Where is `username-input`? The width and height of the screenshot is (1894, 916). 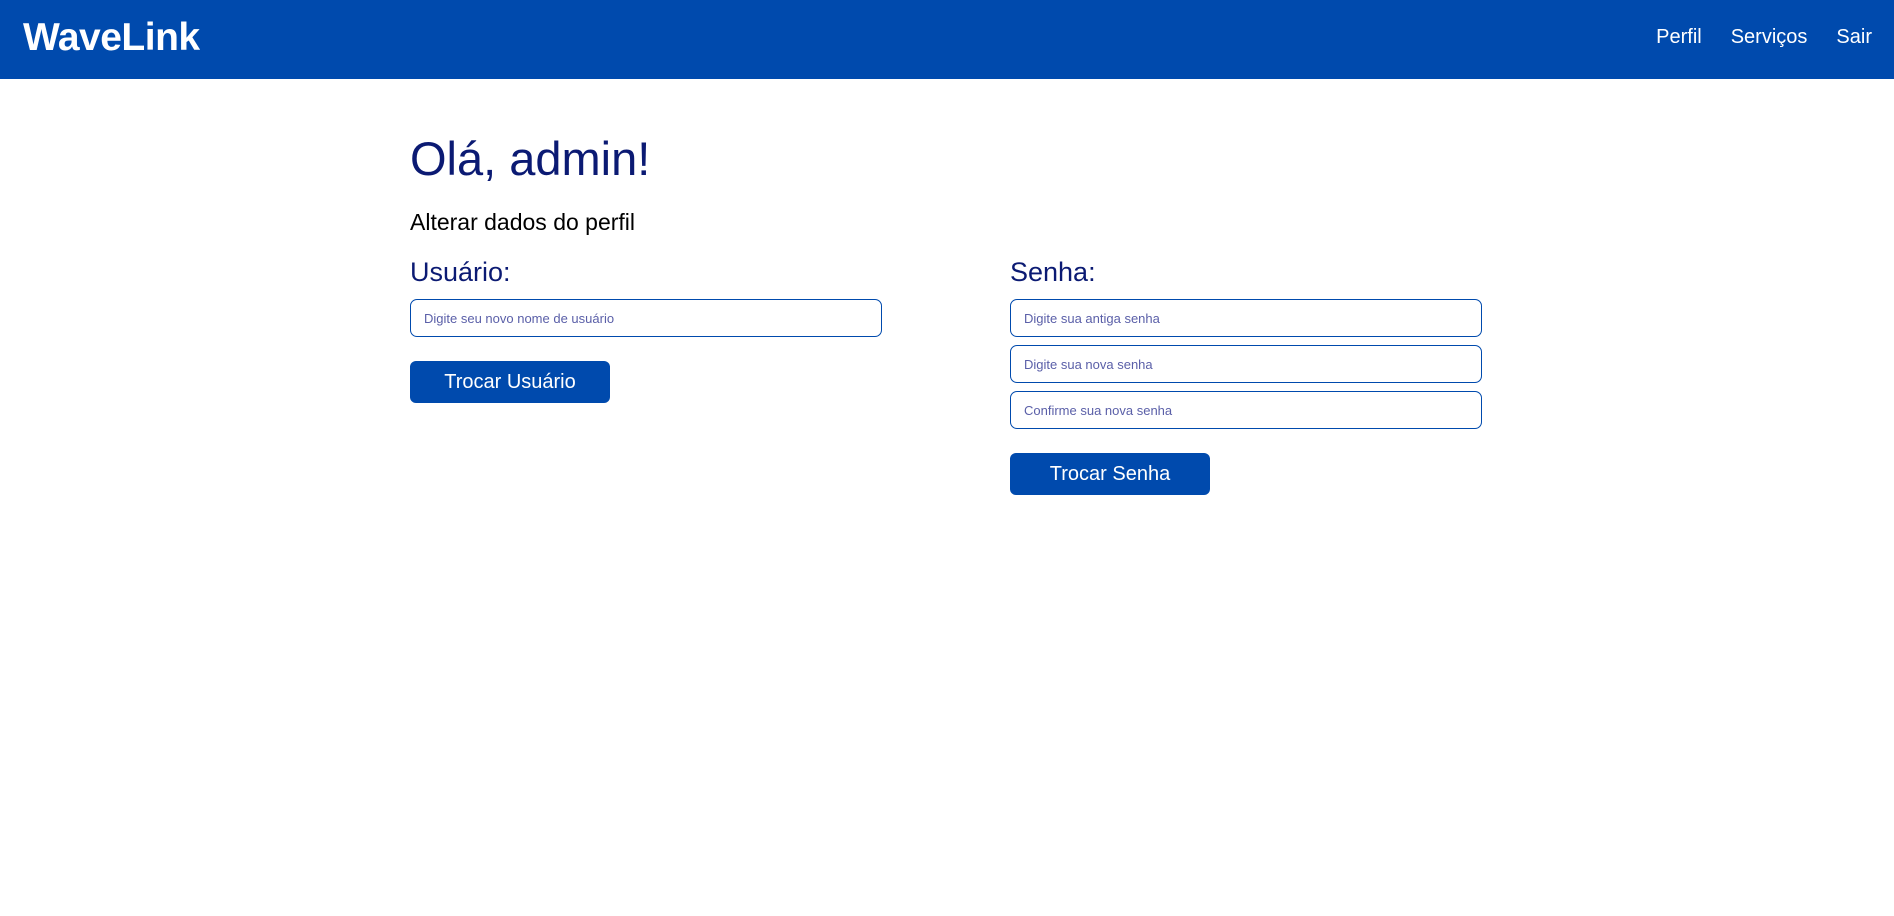 username-input is located at coordinates (646, 318).